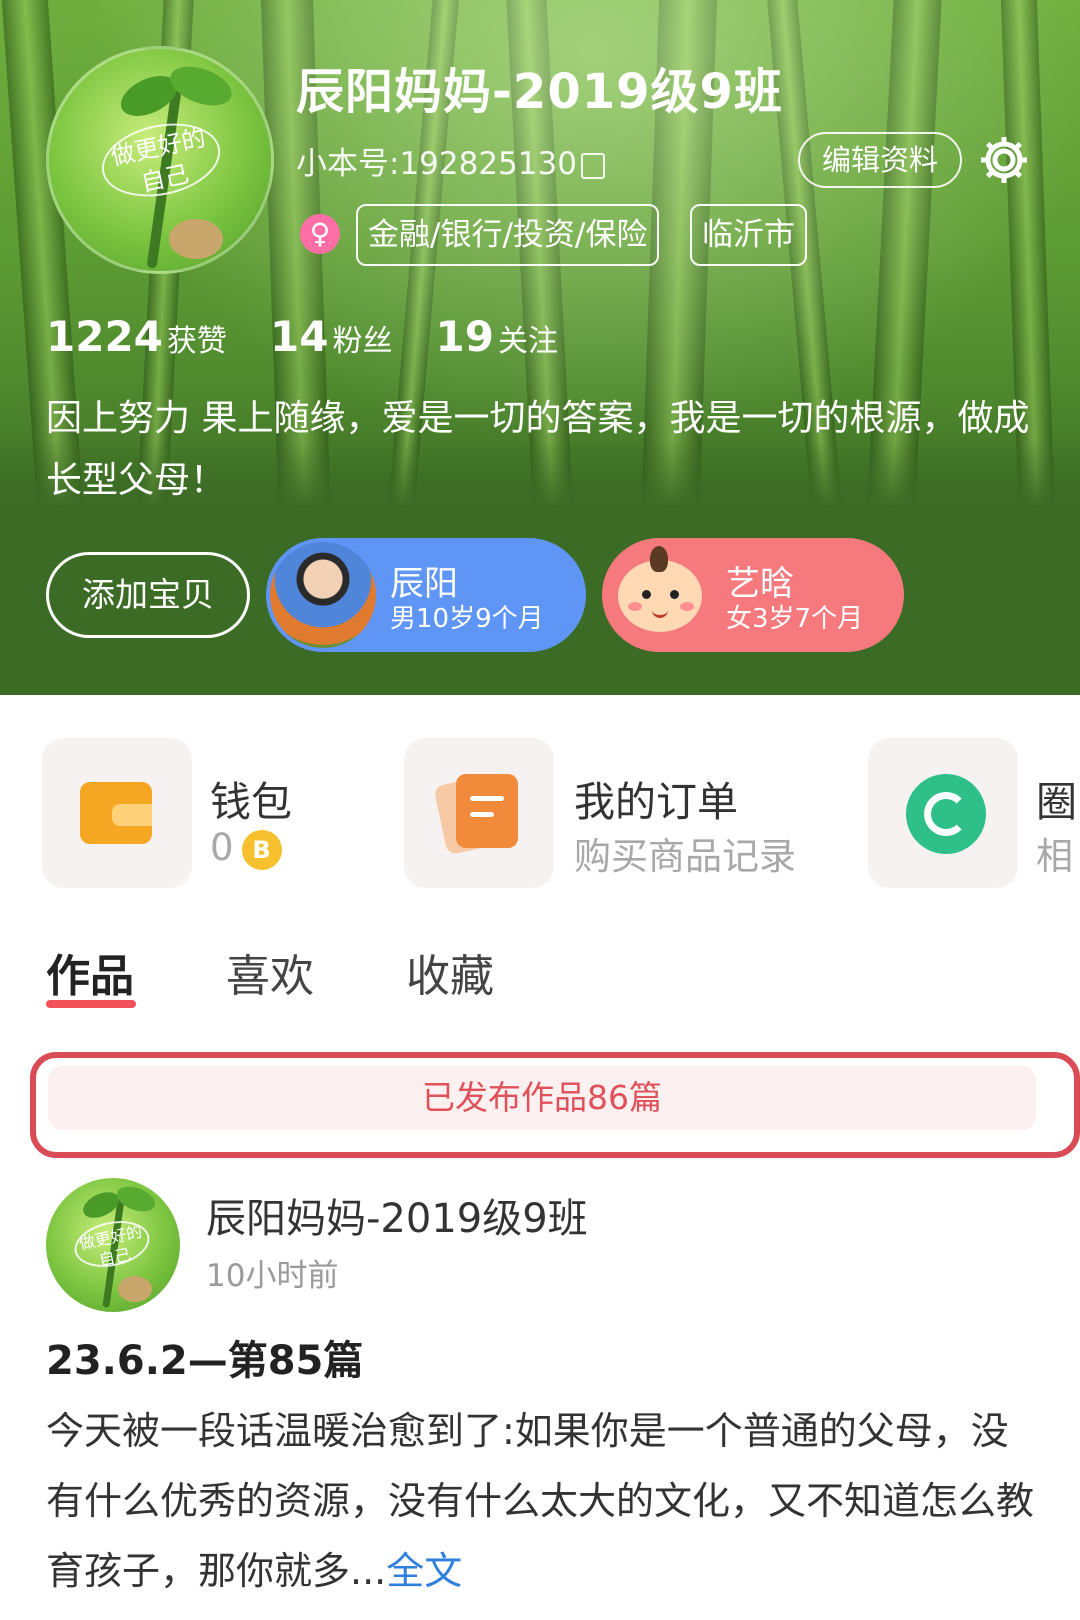 This screenshot has width=1080, height=1620. I want to click on order-icon-box, so click(479, 813).